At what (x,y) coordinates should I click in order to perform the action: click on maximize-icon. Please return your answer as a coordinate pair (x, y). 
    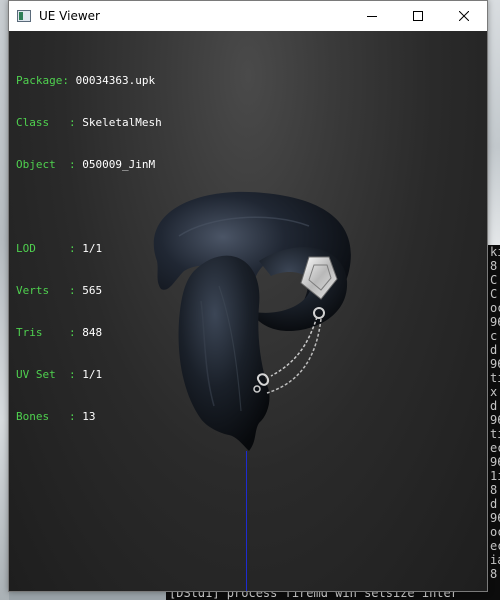
    Looking at the image, I should click on (418, 16).